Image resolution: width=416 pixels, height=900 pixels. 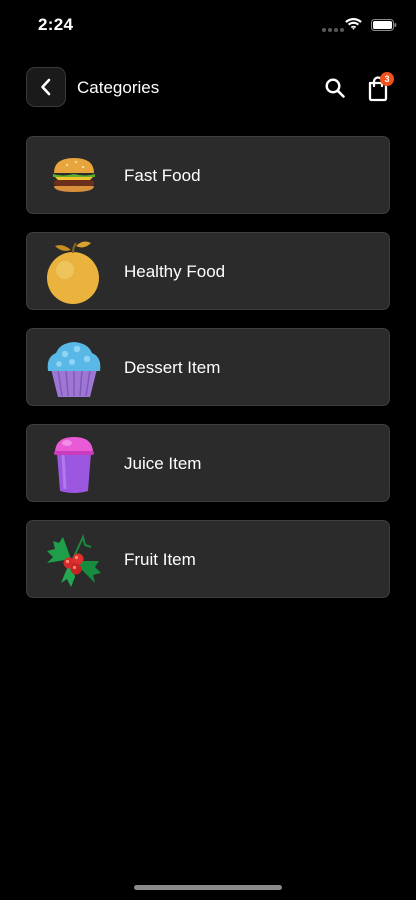 What do you see at coordinates (384, 25) in the screenshot?
I see `battery-icon` at bounding box center [384, 25].